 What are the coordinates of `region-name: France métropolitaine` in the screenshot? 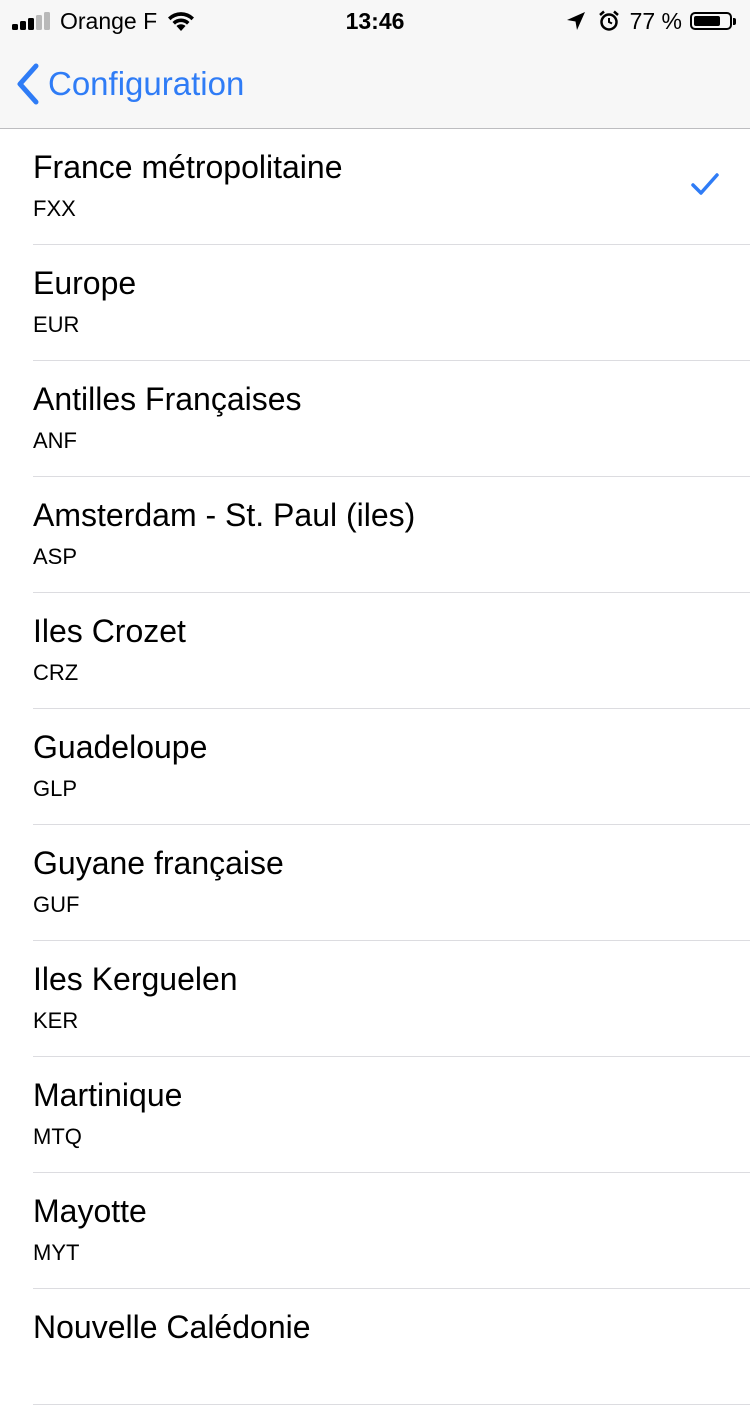 It's located at (188, 167).